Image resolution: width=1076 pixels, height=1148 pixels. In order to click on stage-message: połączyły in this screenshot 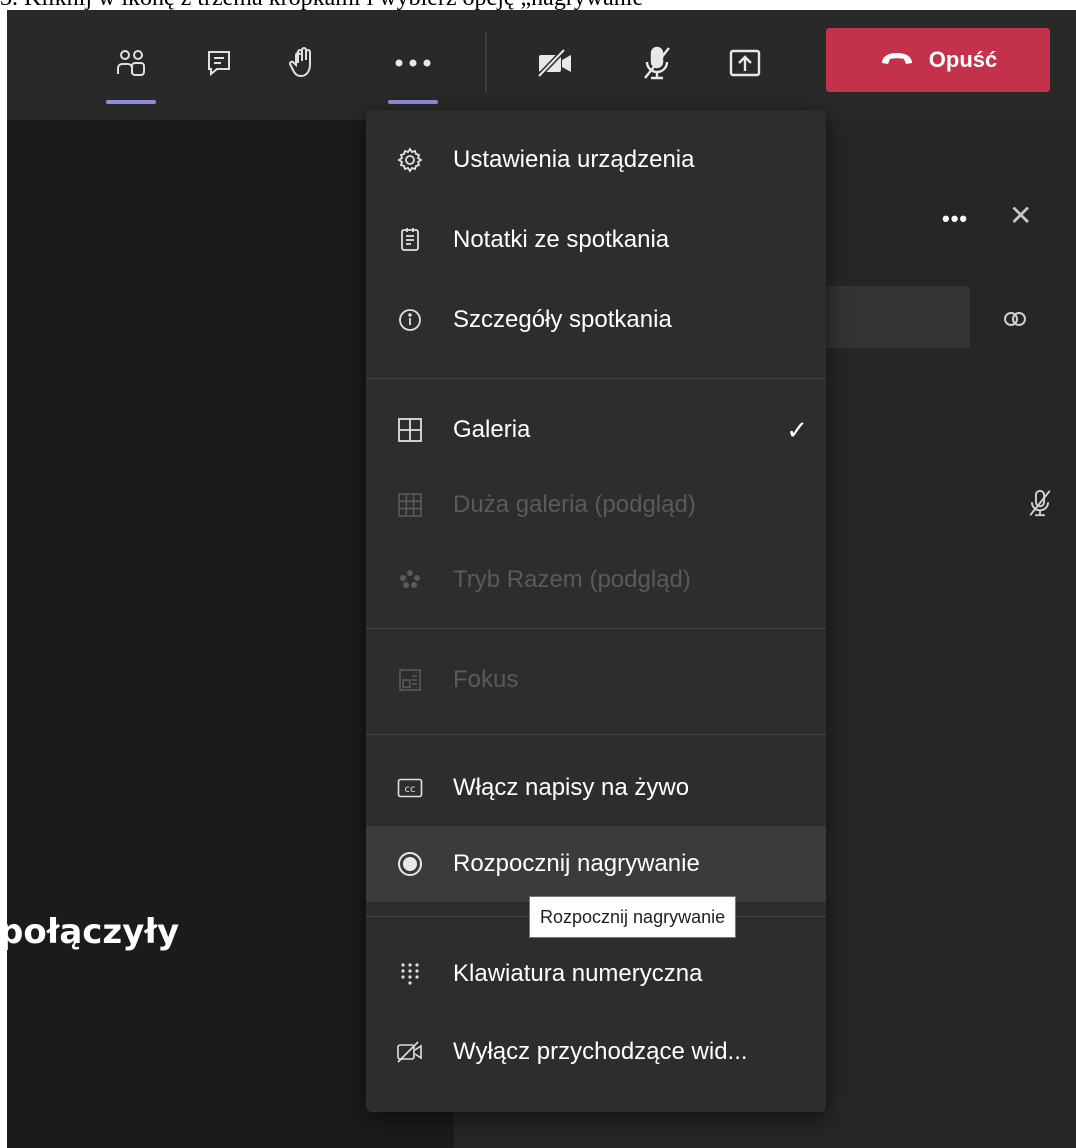, I will do `click(93, 932)`.